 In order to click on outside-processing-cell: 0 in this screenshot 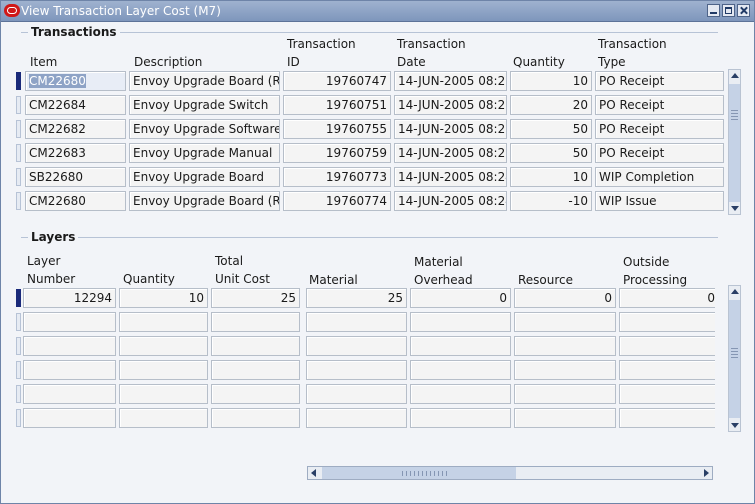, I will do `click(667, 298)`.